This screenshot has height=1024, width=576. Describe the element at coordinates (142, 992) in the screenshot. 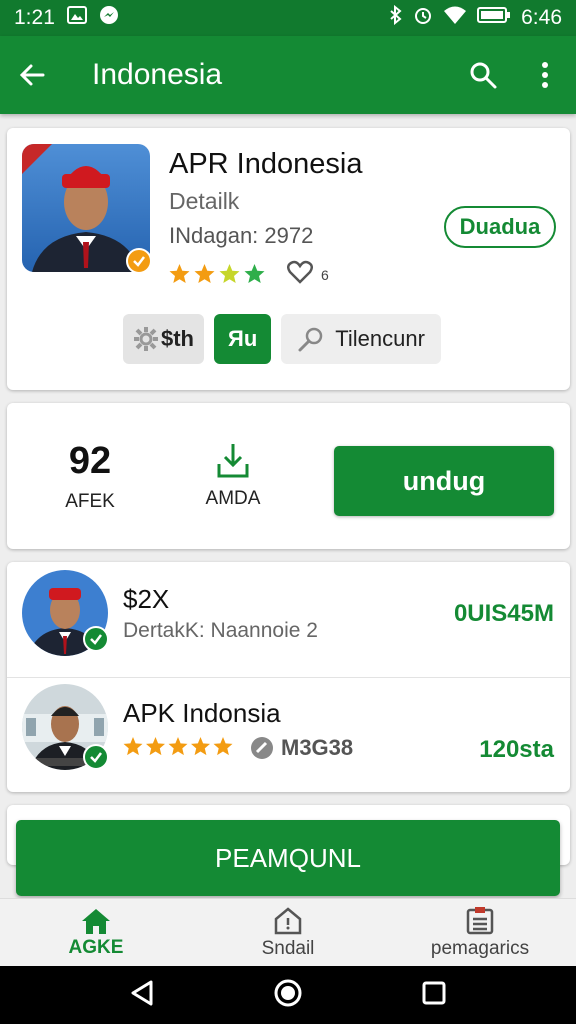

I see `triangle-back-icon` at that location.